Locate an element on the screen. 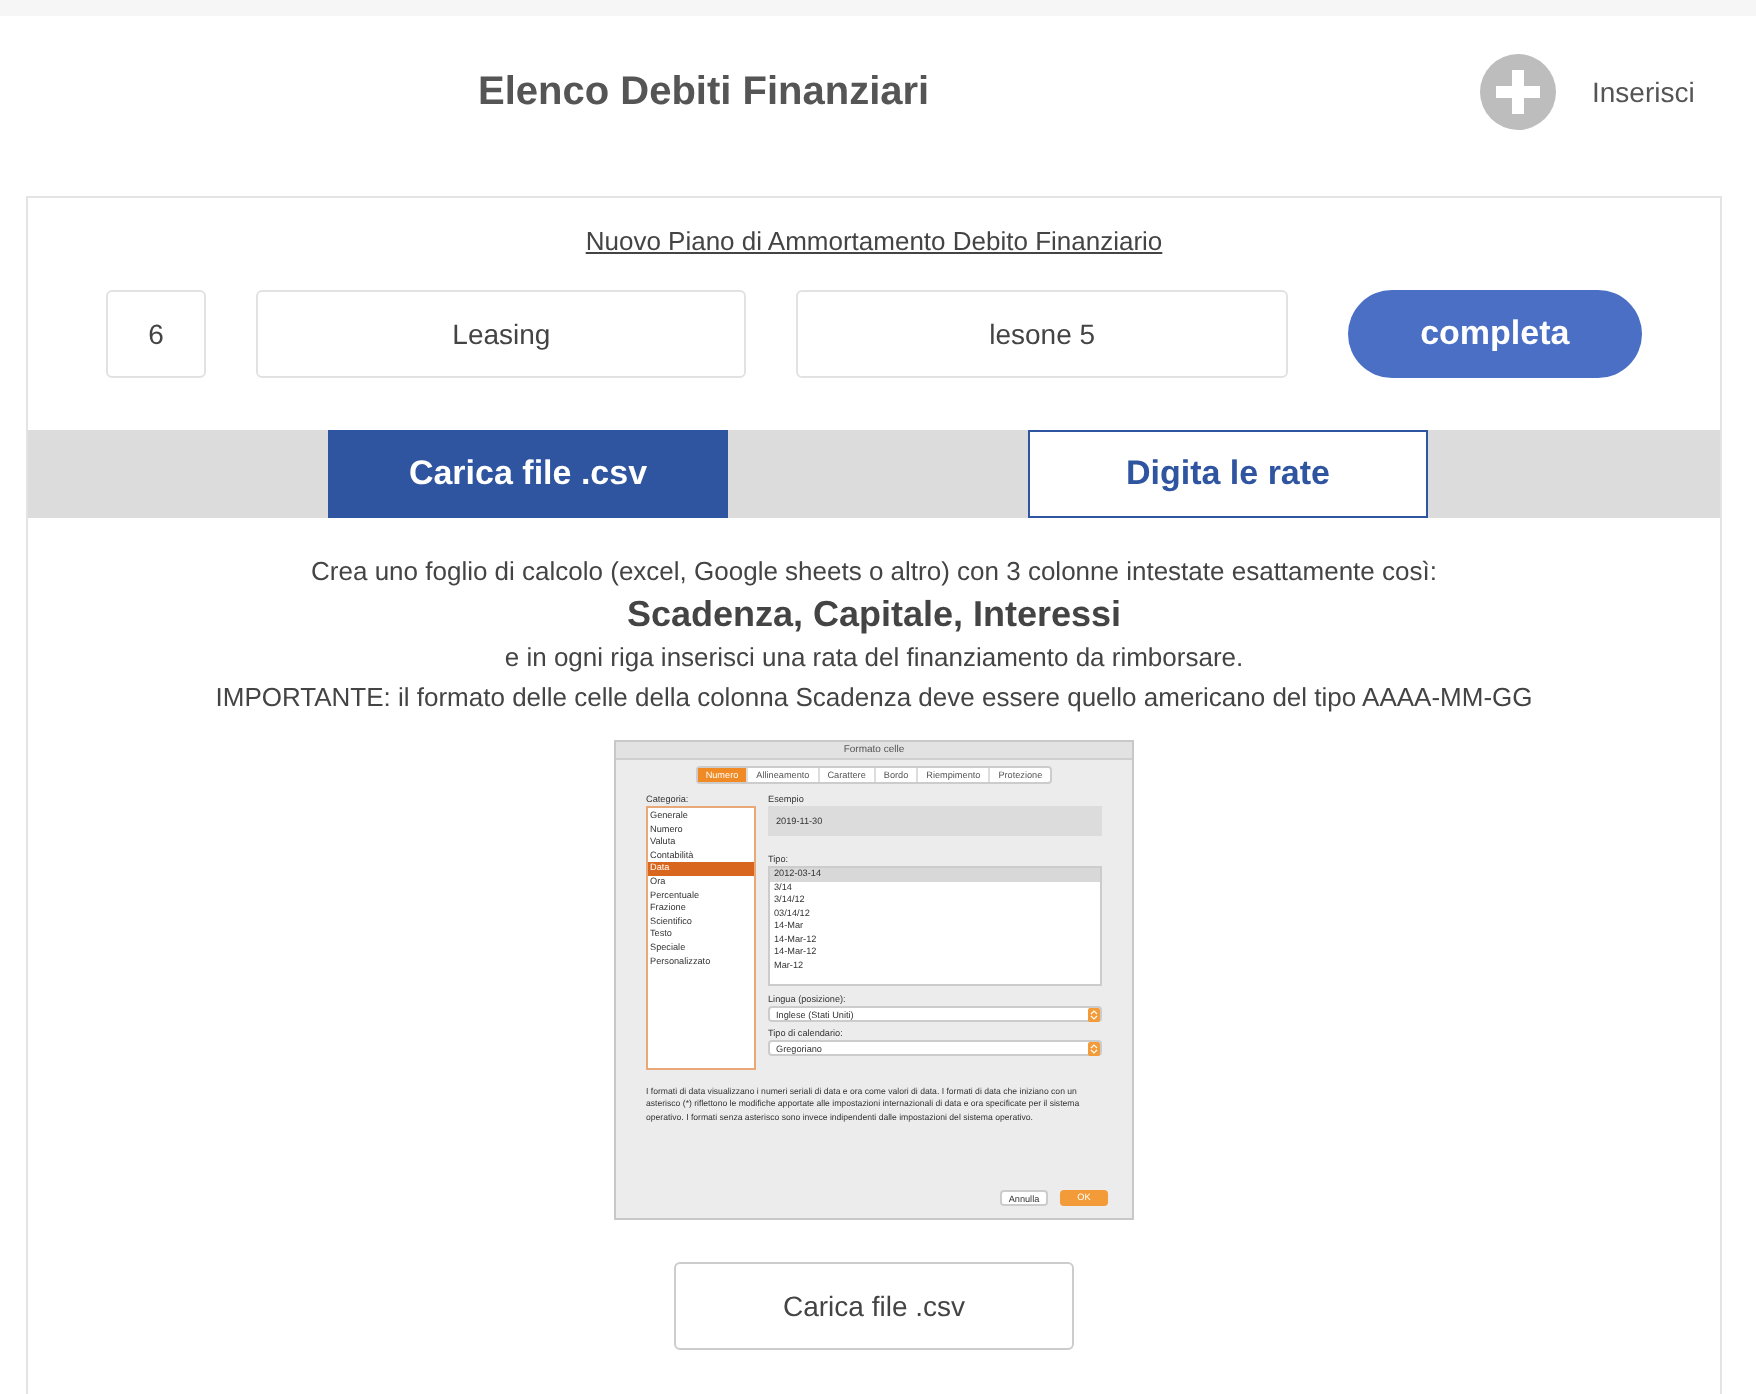  text-field: Leasing is located at coordinates (501, 333).